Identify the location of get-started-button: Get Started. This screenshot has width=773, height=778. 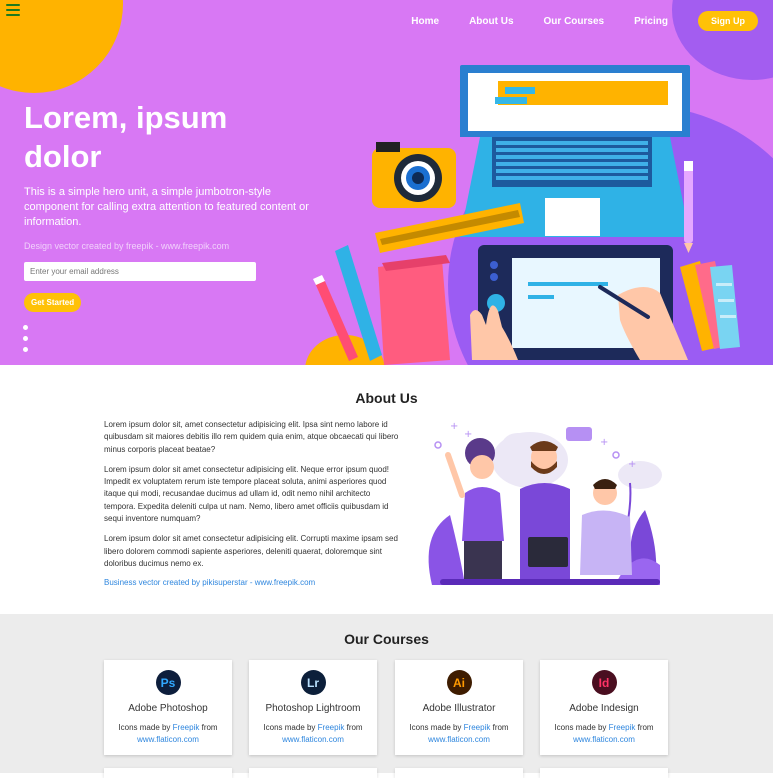
(53, 302).